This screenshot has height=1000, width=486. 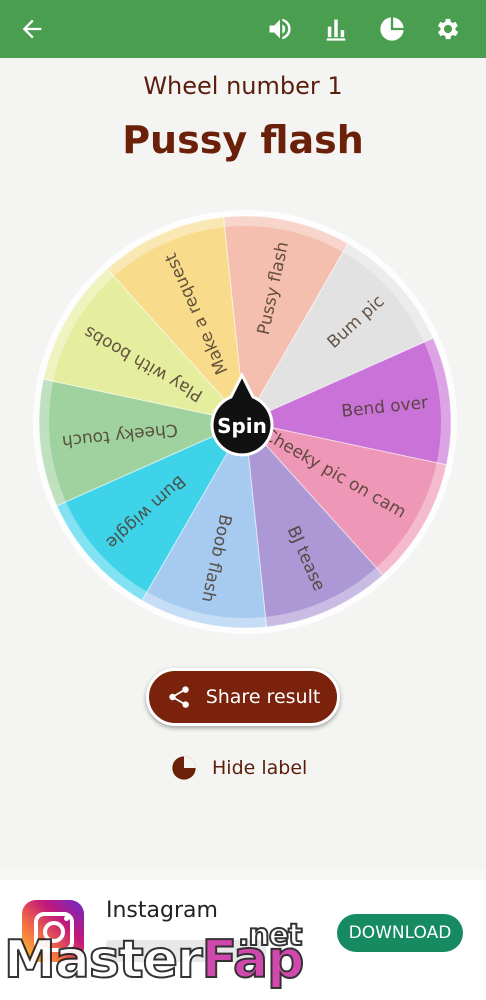 I want to click on hide-label-toggle: Hide label, so click(x=238, y=768).